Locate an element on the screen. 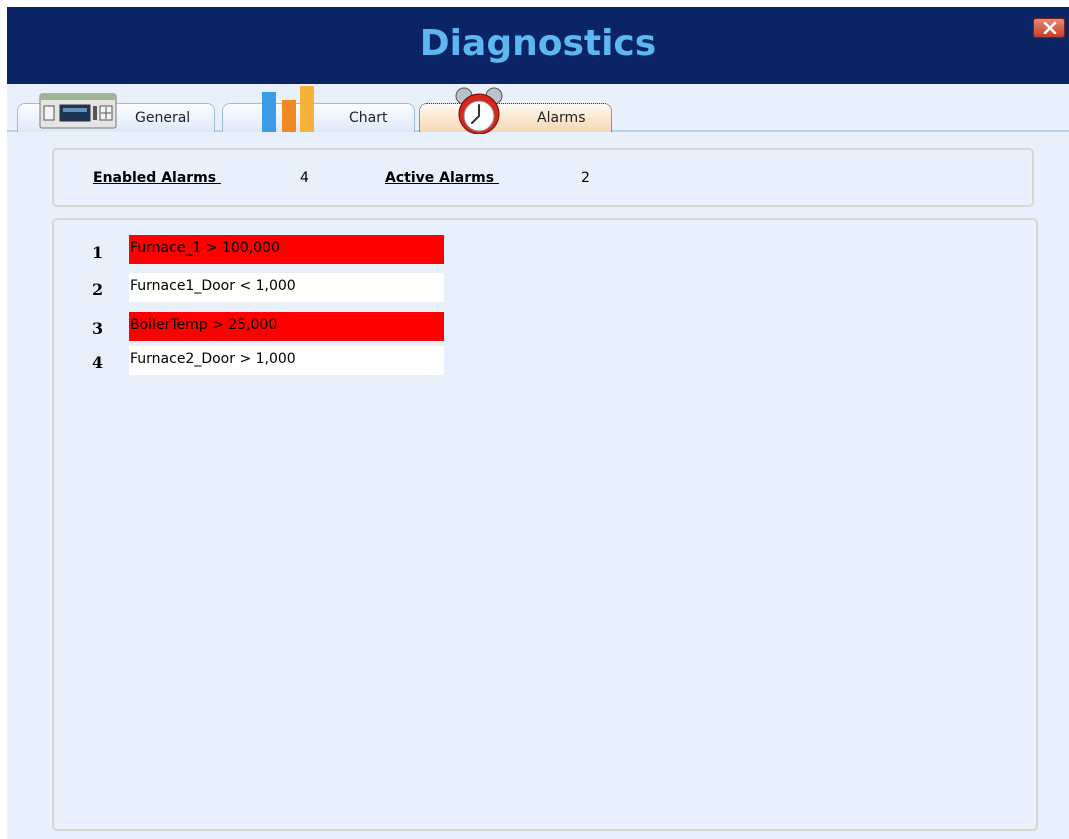 Image resolution: width=1069 pixels, height=839 pixels. close-button is located at coordinates (1049, 28).